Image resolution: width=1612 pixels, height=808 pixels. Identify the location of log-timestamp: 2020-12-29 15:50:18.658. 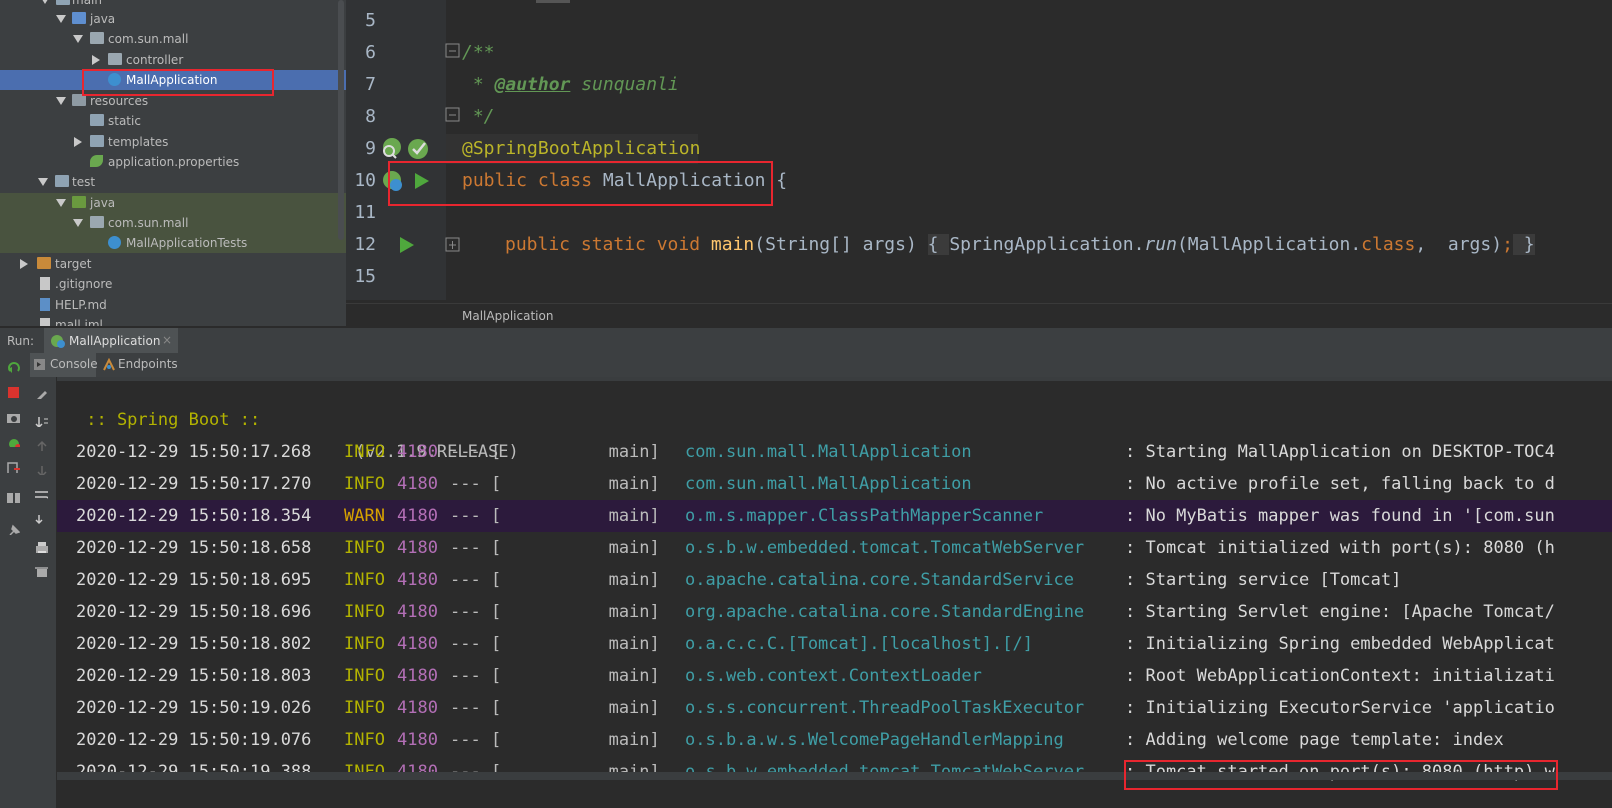
(194, 548).